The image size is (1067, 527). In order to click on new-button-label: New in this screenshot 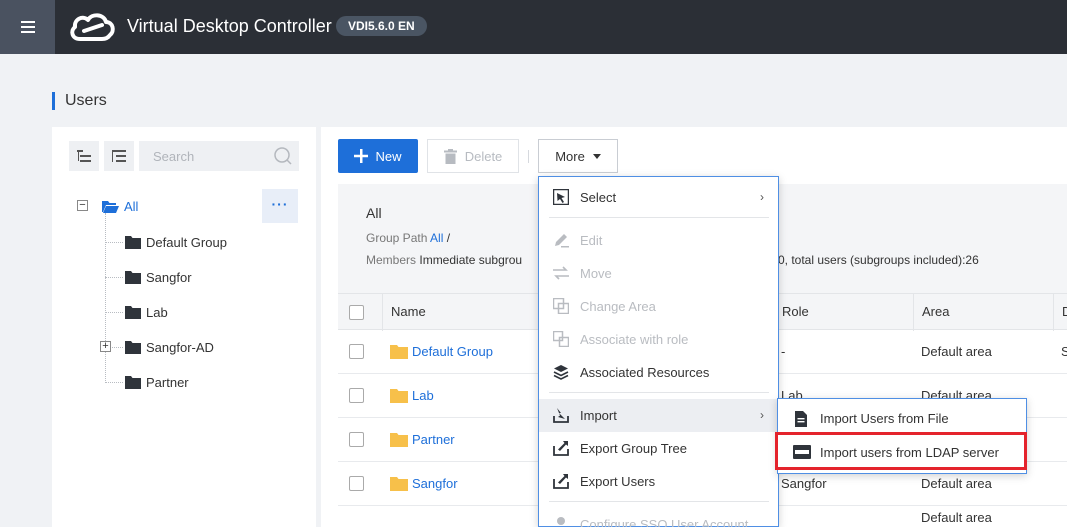, I will do `click(388, 156)`.